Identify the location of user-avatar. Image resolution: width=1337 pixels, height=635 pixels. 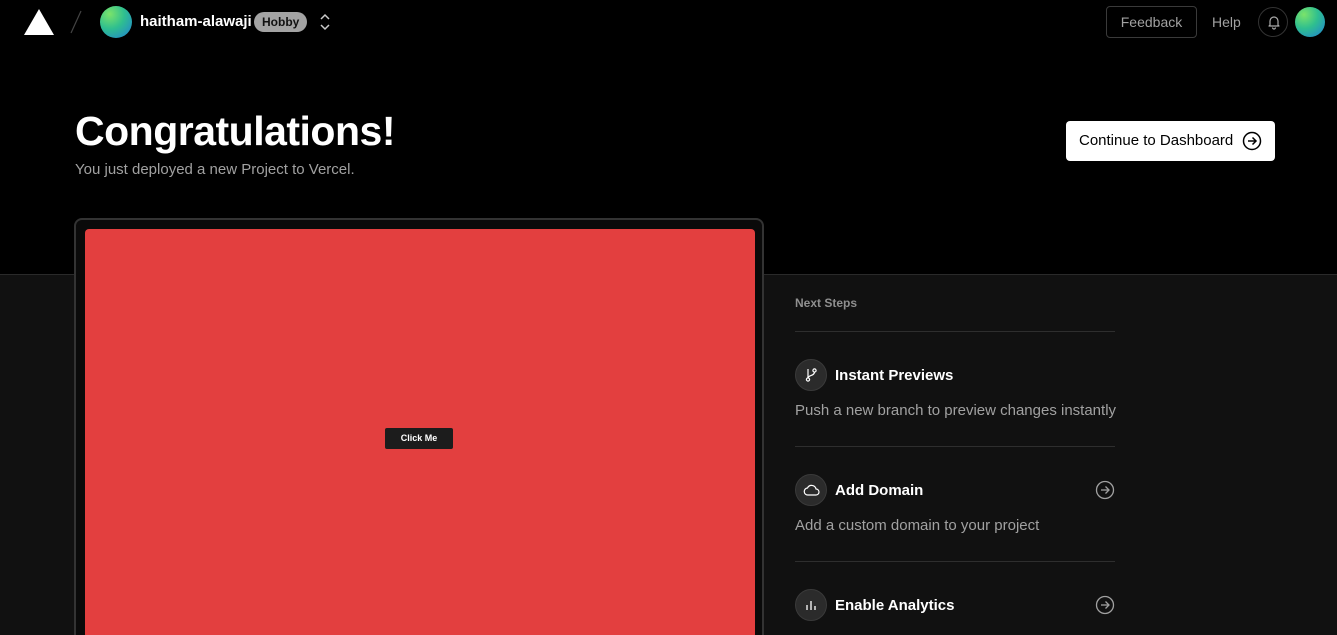
(1310, 22).